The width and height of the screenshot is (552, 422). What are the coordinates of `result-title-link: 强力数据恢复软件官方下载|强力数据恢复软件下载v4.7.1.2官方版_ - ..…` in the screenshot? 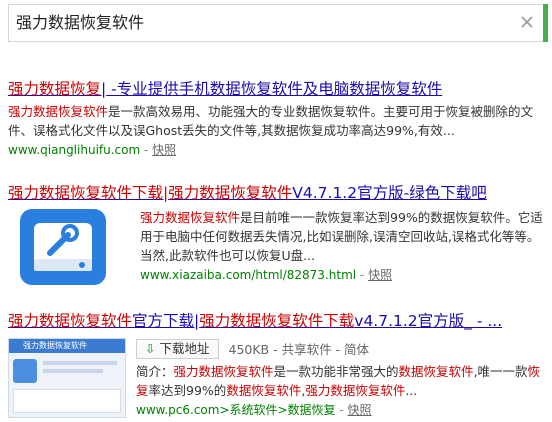 It's located at (278, 321).